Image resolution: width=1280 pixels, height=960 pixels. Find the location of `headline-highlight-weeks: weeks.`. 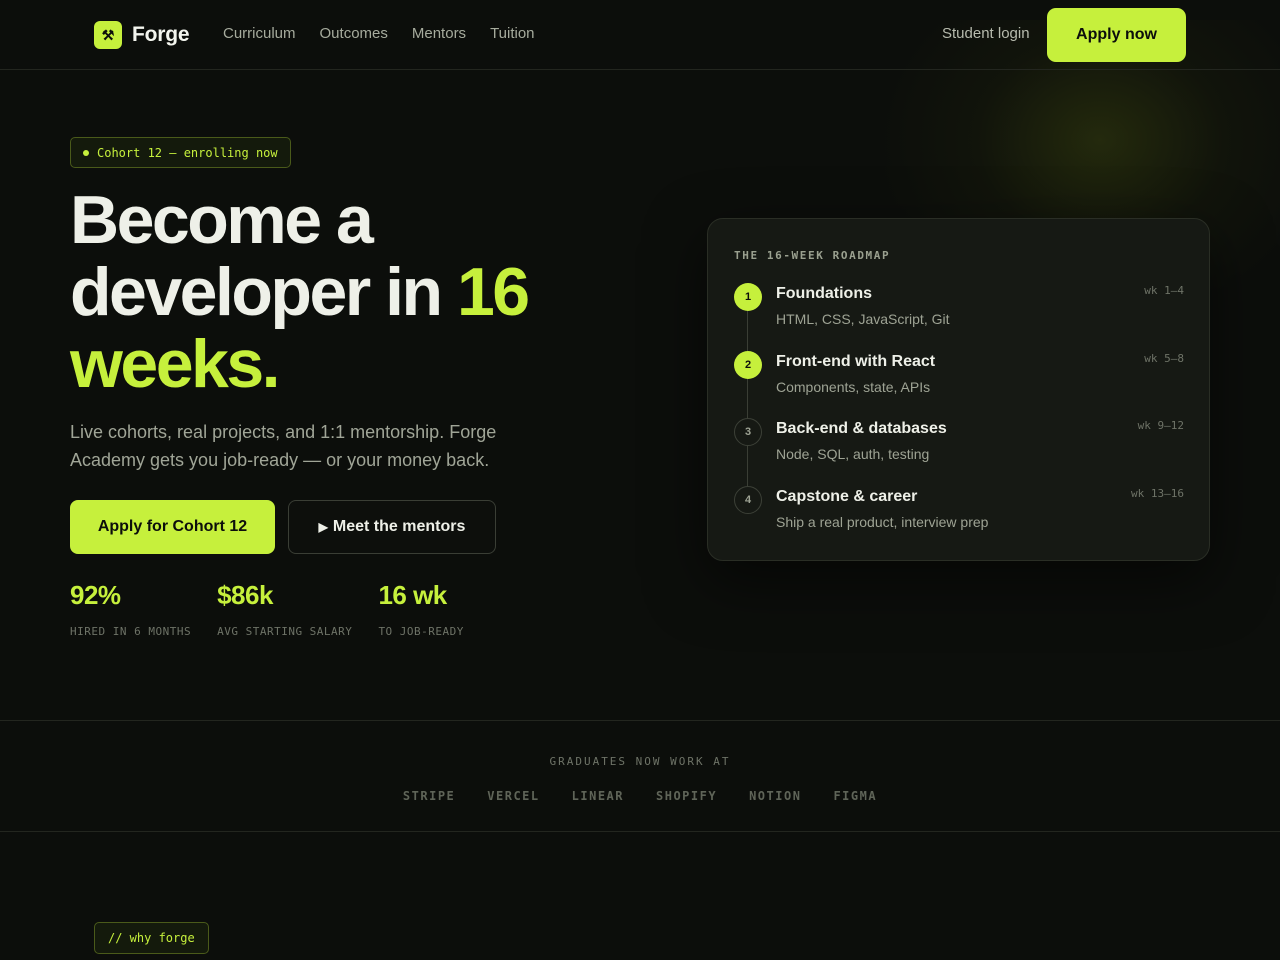

headline-highlight-weeks: weeks. is located at coordinates (175, 364).